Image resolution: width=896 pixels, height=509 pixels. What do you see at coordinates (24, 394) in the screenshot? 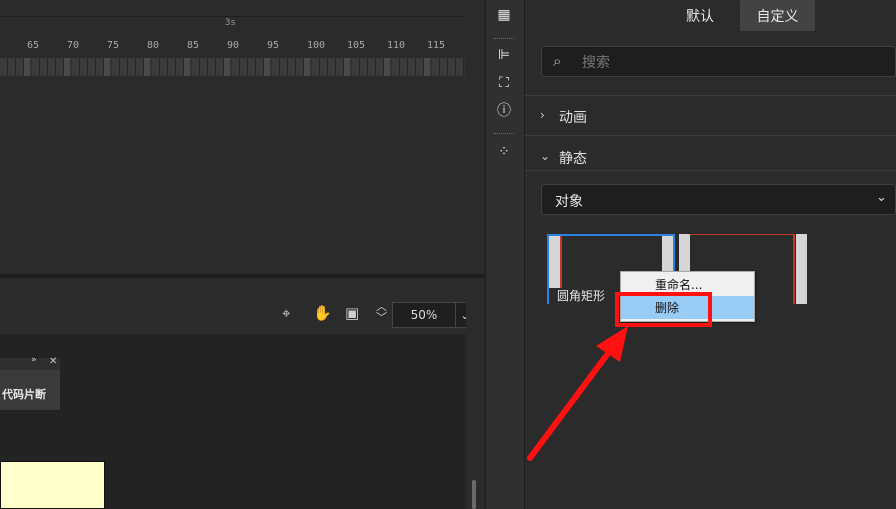
I see `code-snippets-label: 代码片断` at bounding box center [24, 394].